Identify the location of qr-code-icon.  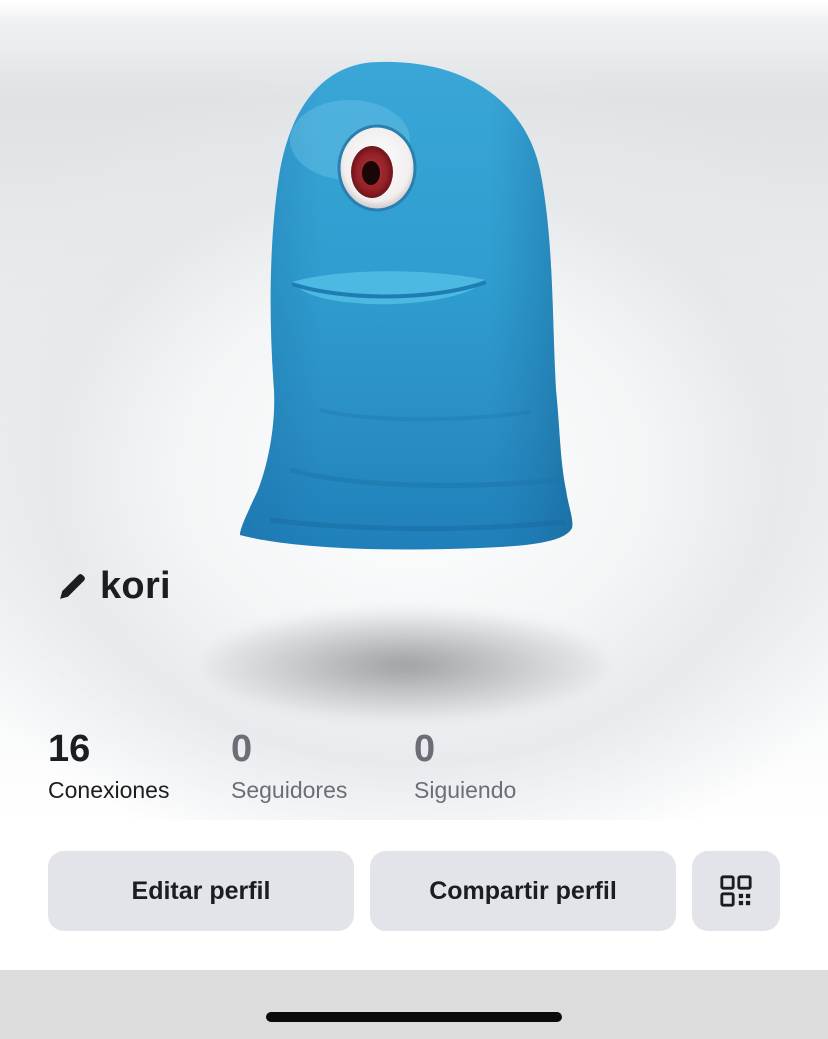
(736, 891).